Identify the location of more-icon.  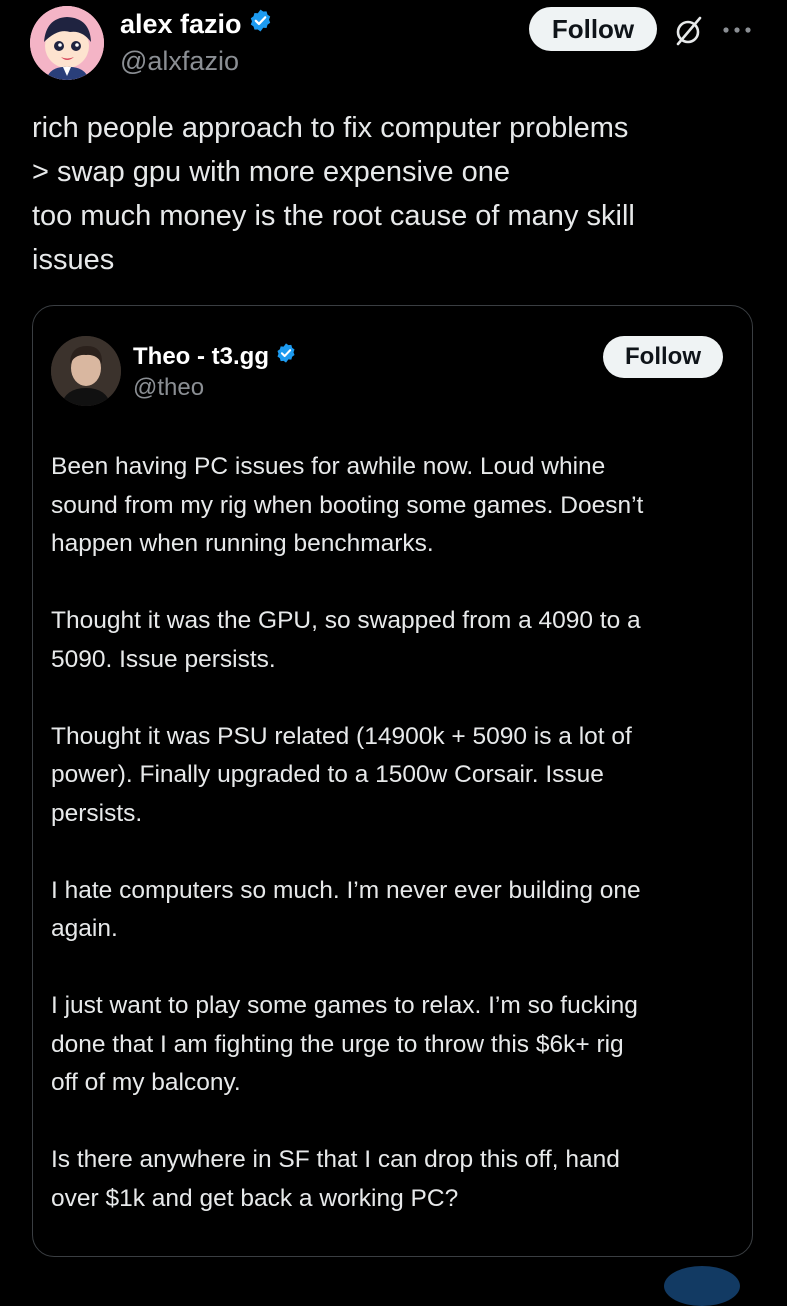
(737, 30).